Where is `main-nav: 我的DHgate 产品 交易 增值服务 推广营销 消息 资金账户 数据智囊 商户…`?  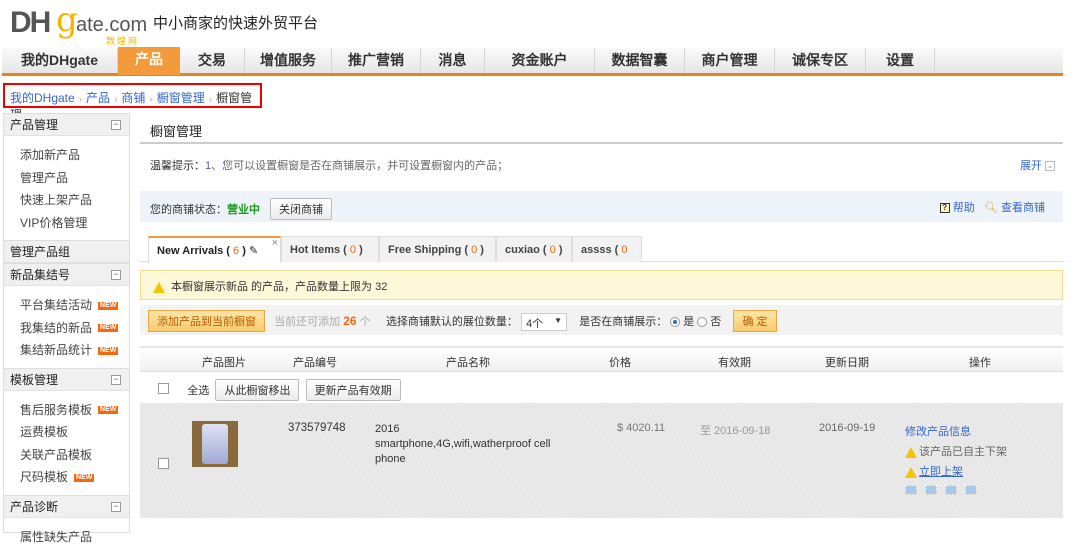 main-nav: 我的DHgate 产品 交易 增值服务 推广营销 消息 资金账户 数据智囊 商户… is located at coordinates (532, 61).